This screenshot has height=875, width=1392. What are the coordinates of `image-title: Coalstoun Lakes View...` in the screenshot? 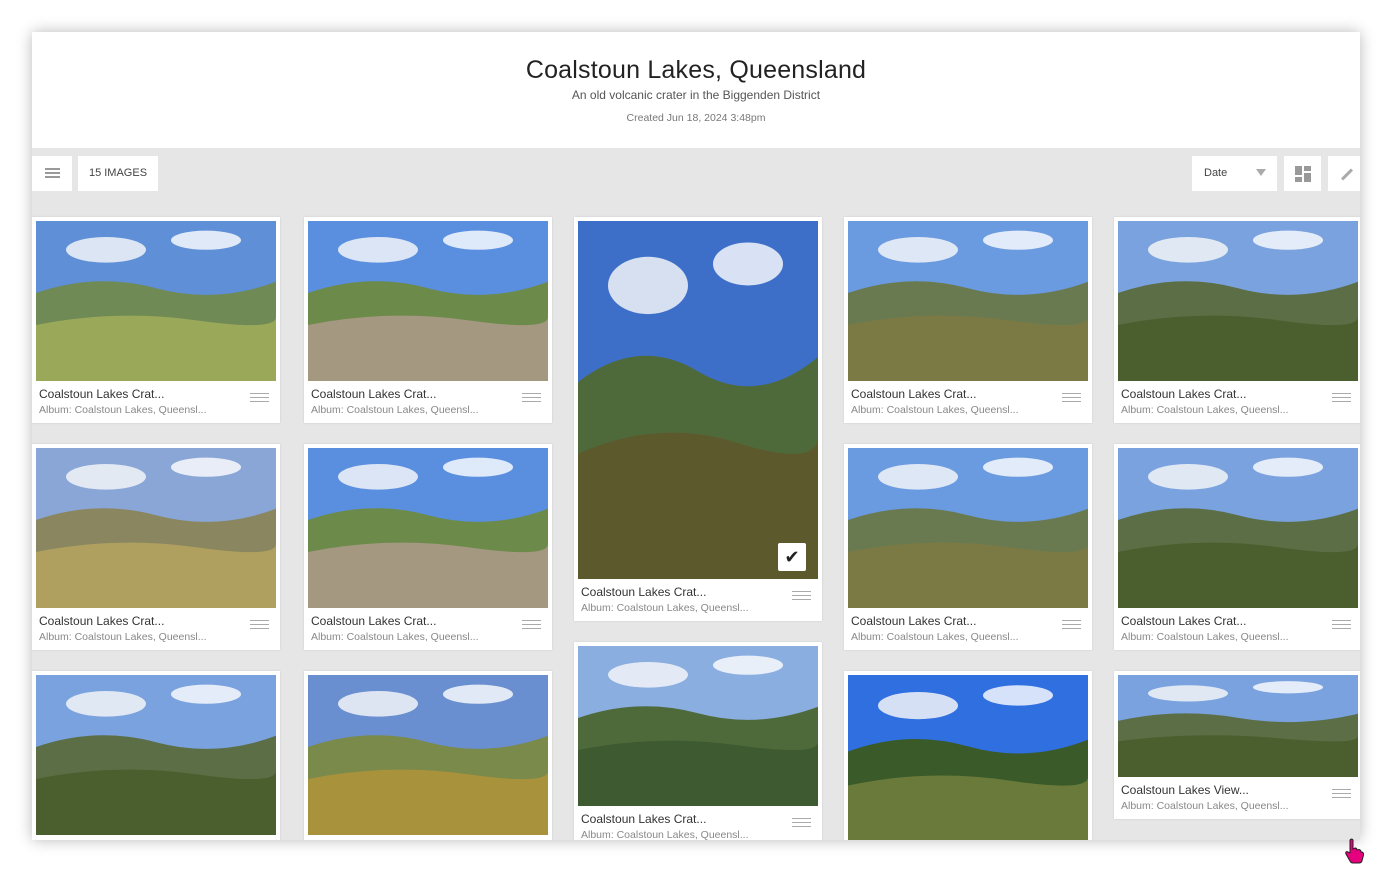 It's located at (1185, 790).